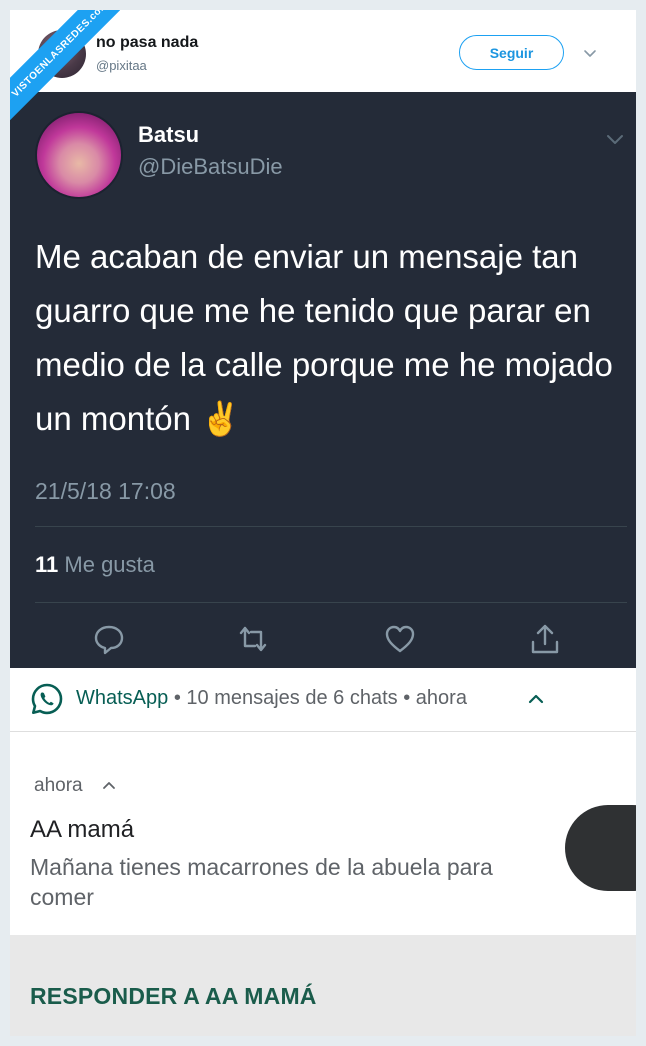  I want to click on whatsapp-icon, so click(47, 699).